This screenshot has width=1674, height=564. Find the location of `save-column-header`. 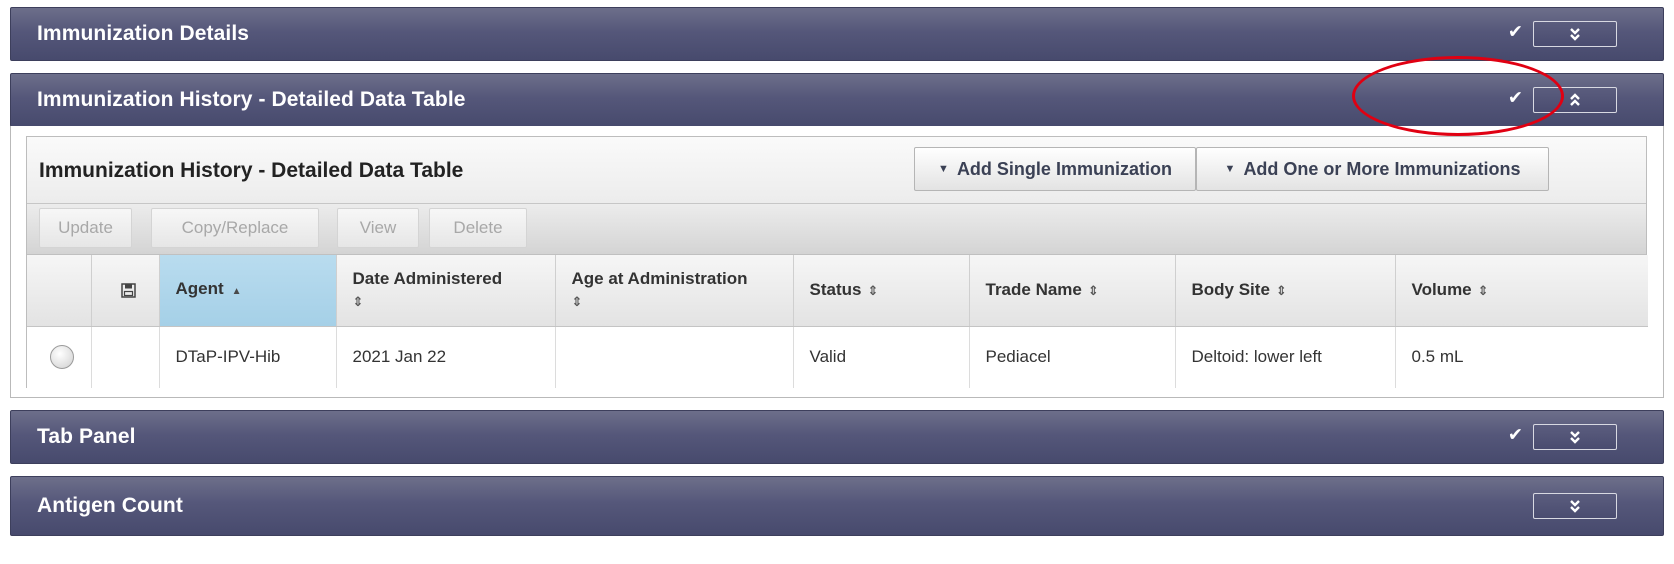

save-column-header is located at coordinates (125, 291).